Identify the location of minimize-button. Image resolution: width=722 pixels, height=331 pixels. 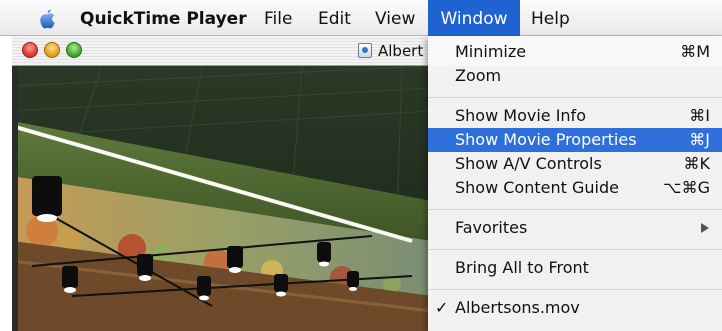
(52, 50).